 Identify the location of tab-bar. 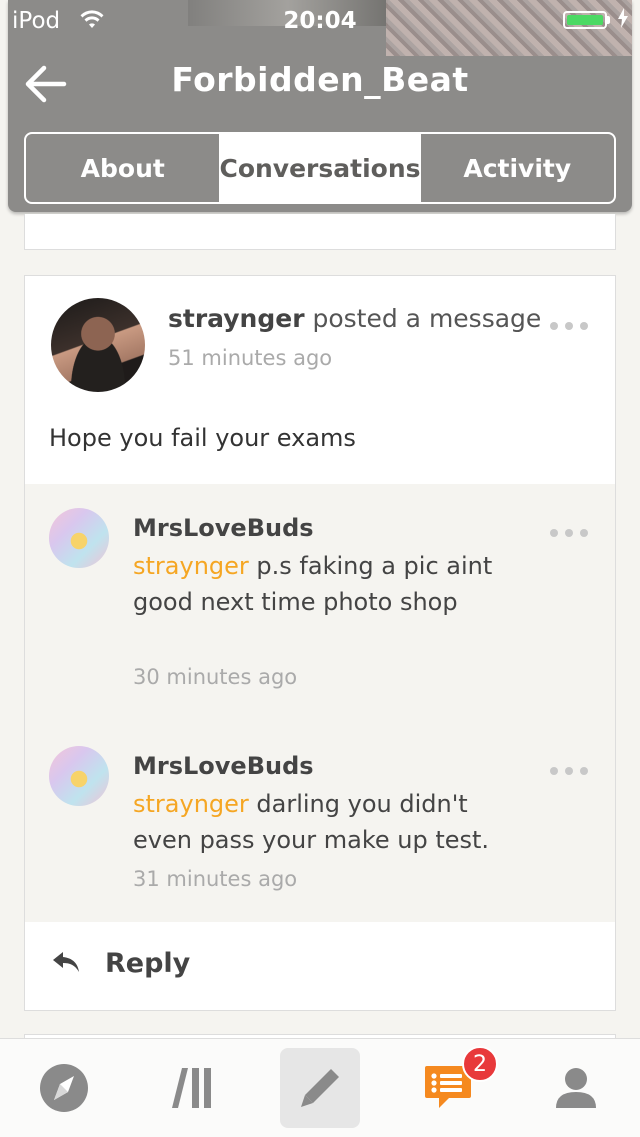
(320, 1087).